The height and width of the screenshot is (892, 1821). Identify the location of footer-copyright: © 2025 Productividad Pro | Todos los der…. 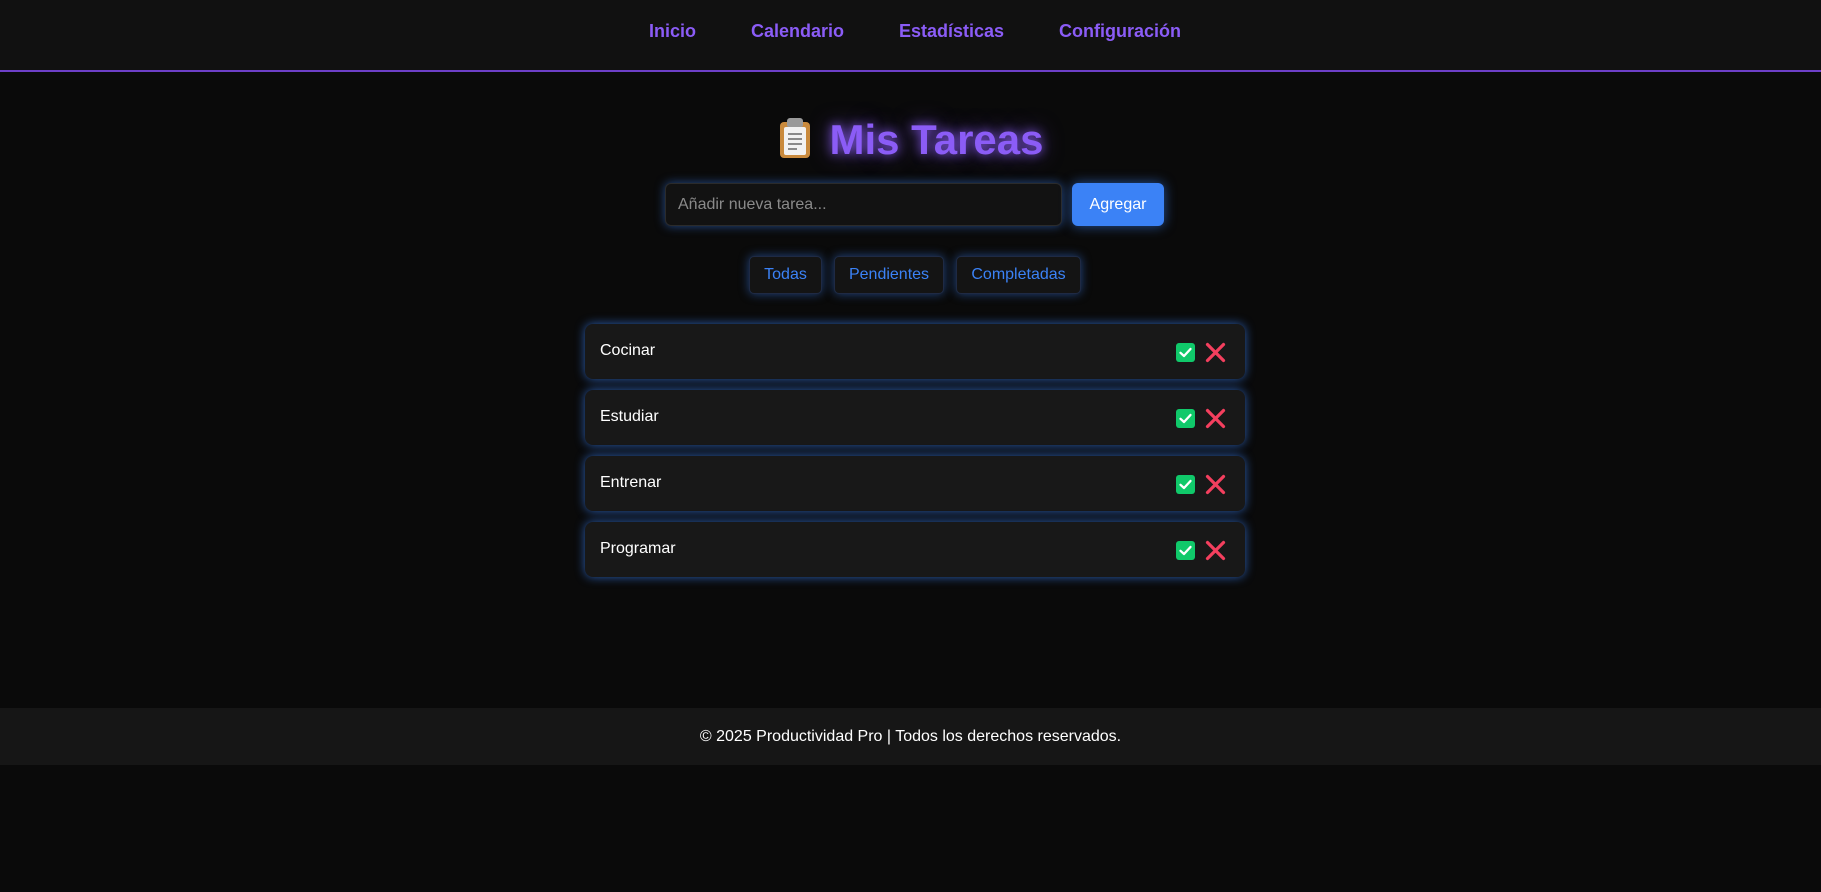
(910, 736).